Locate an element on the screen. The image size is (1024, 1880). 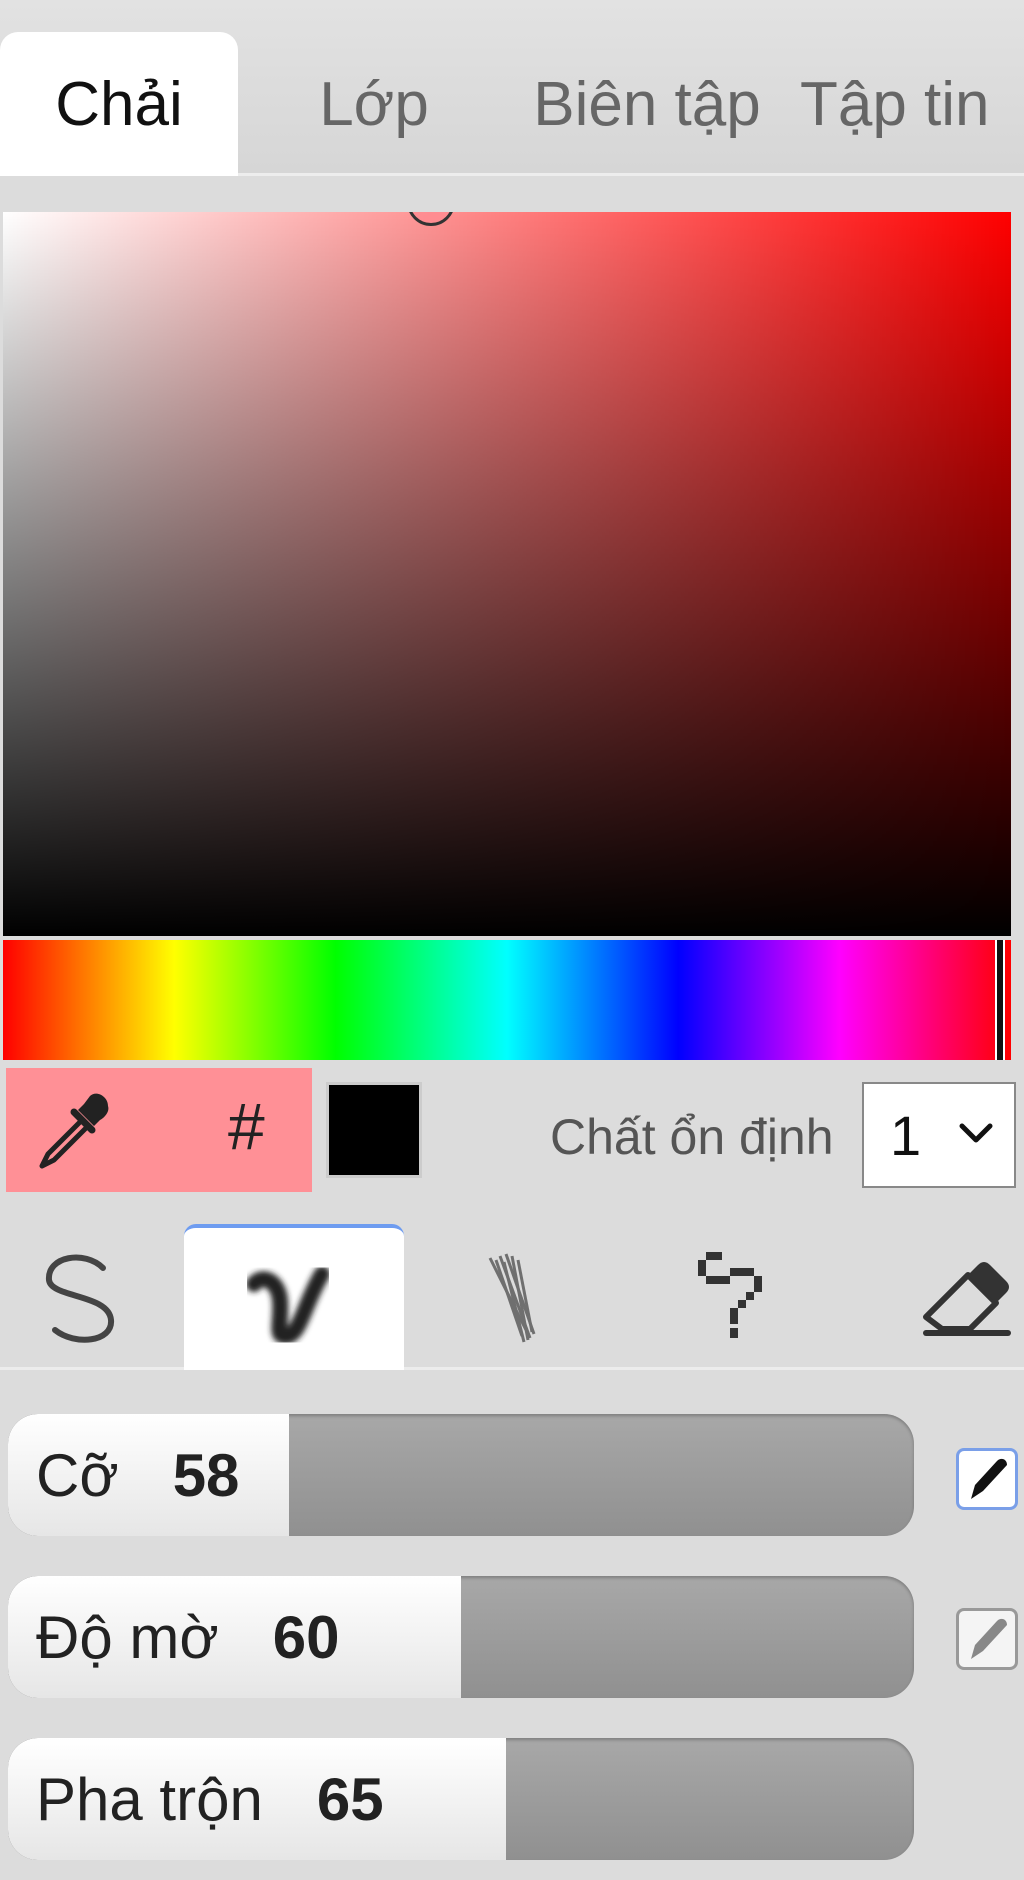
opacity-value: 60 is located at coordinates (306, 1637).